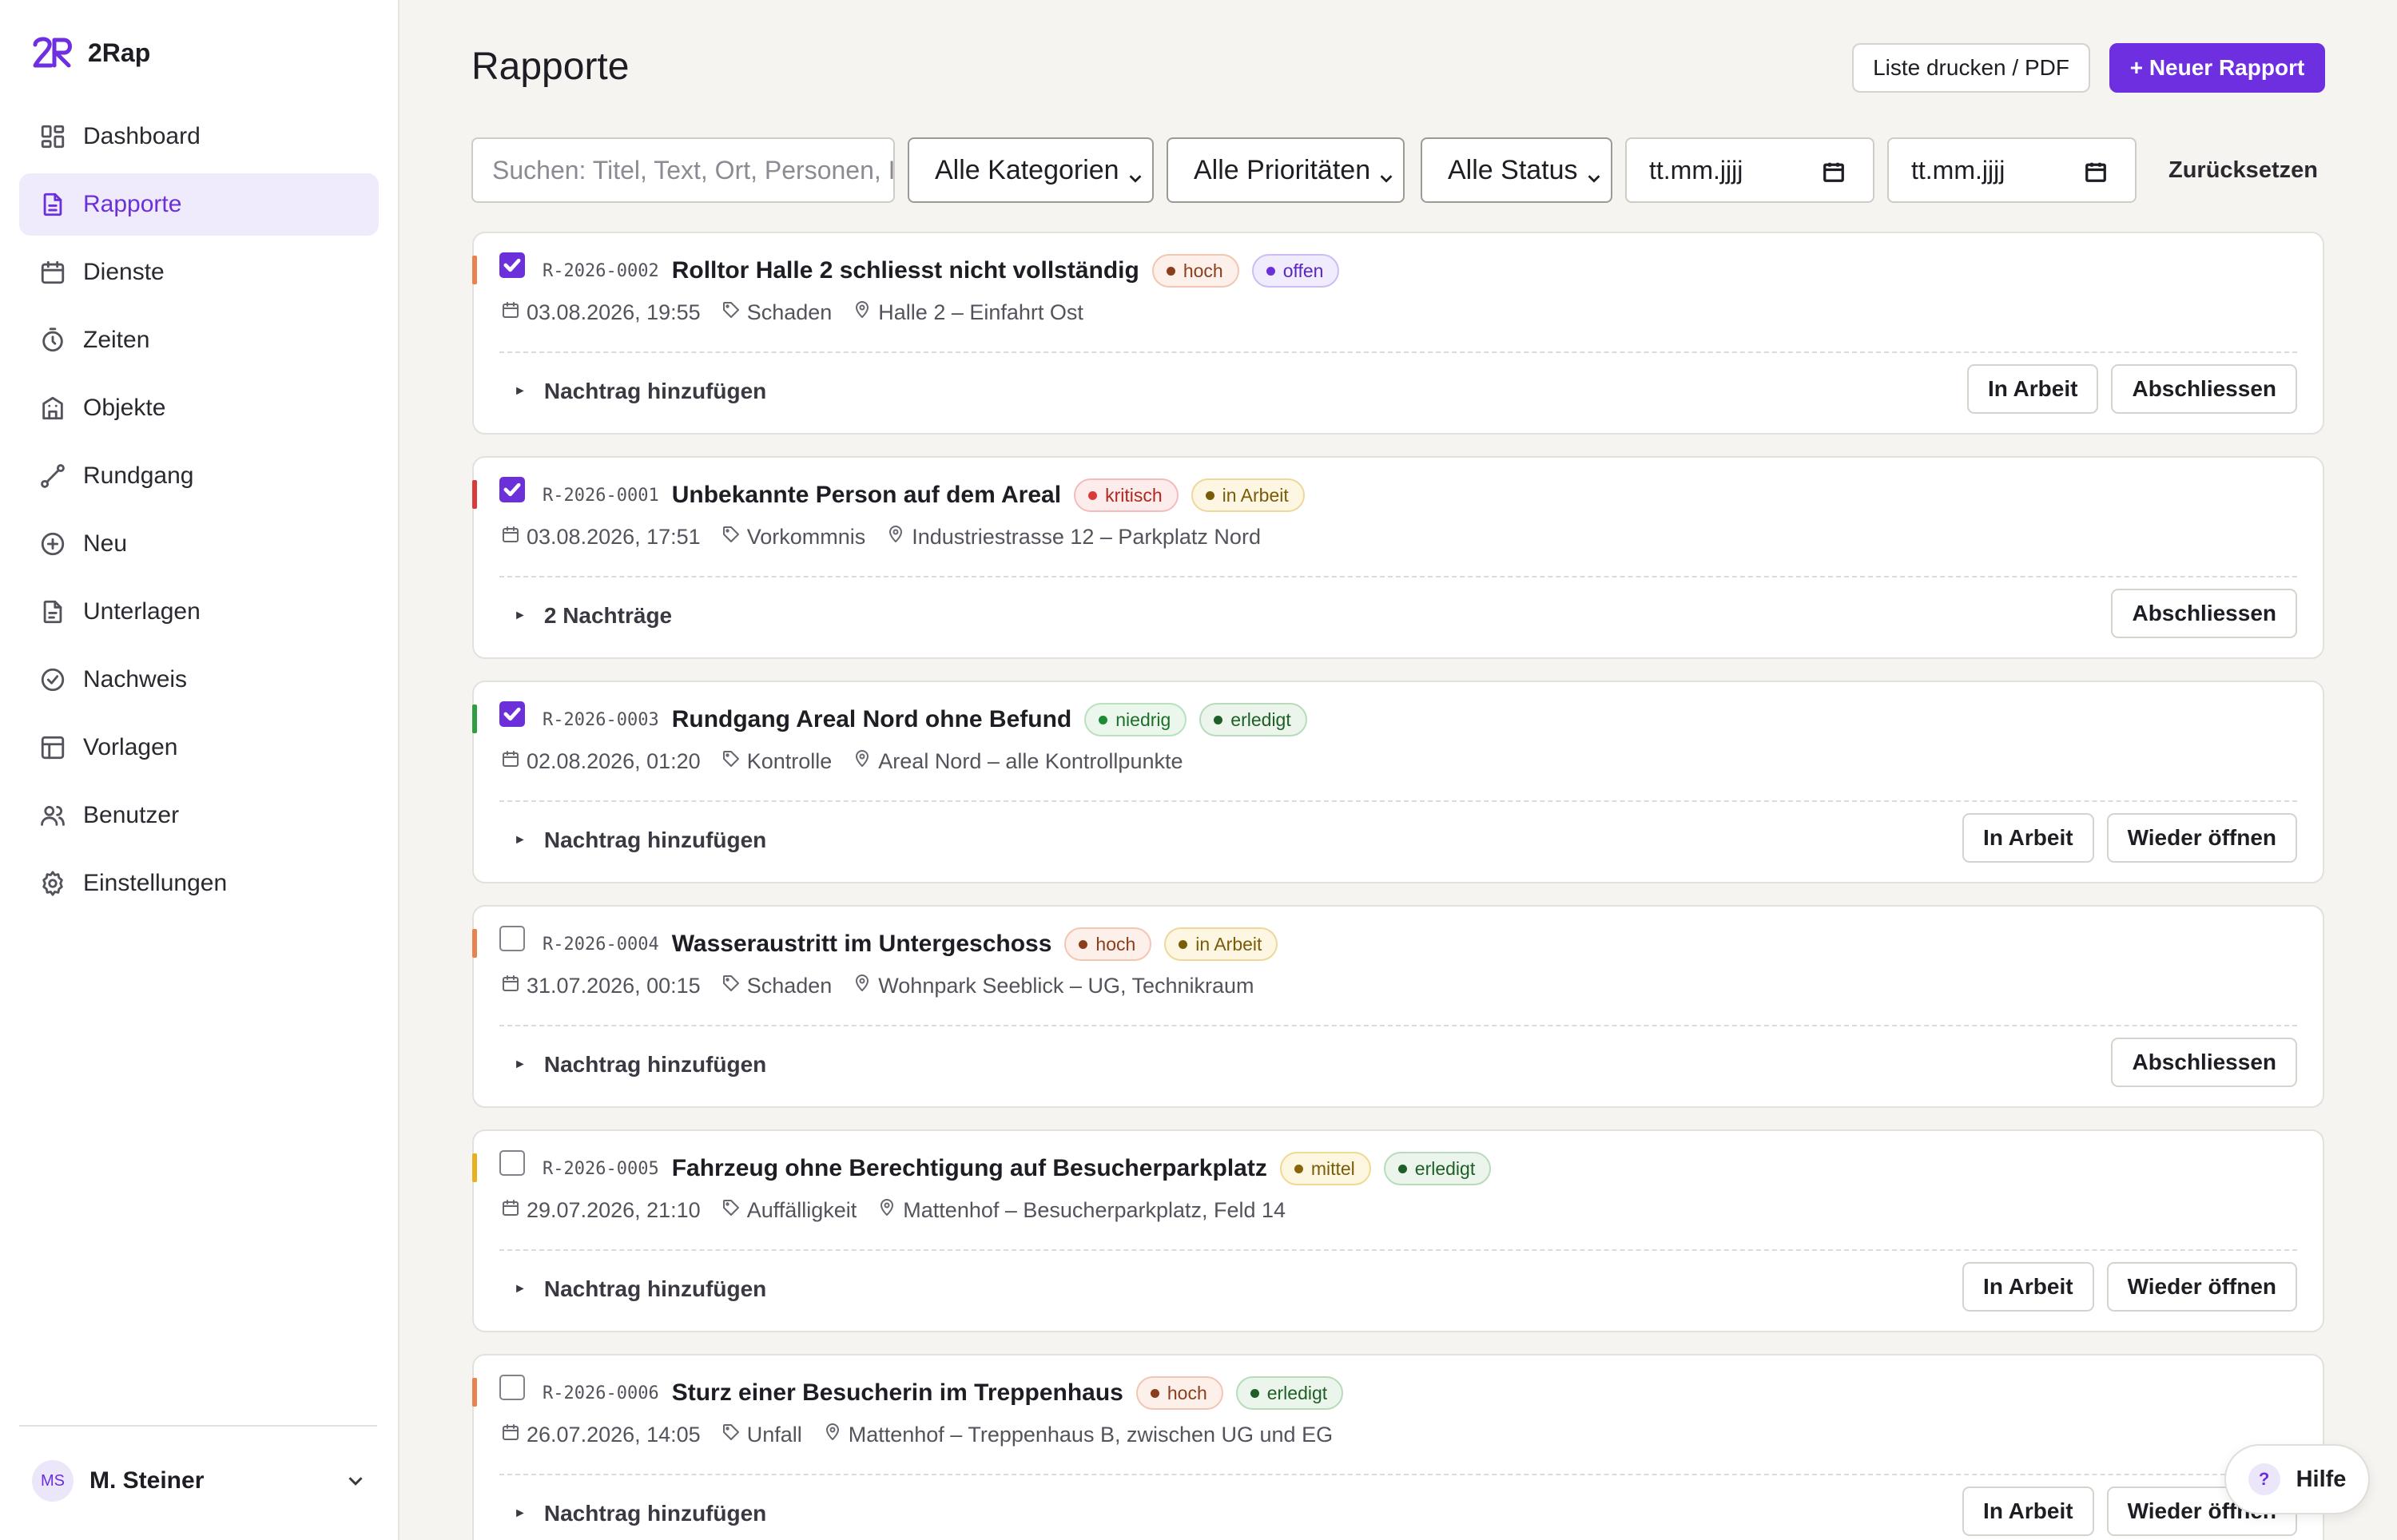  I want to click on brand: 2Rap, so click(91, 52).